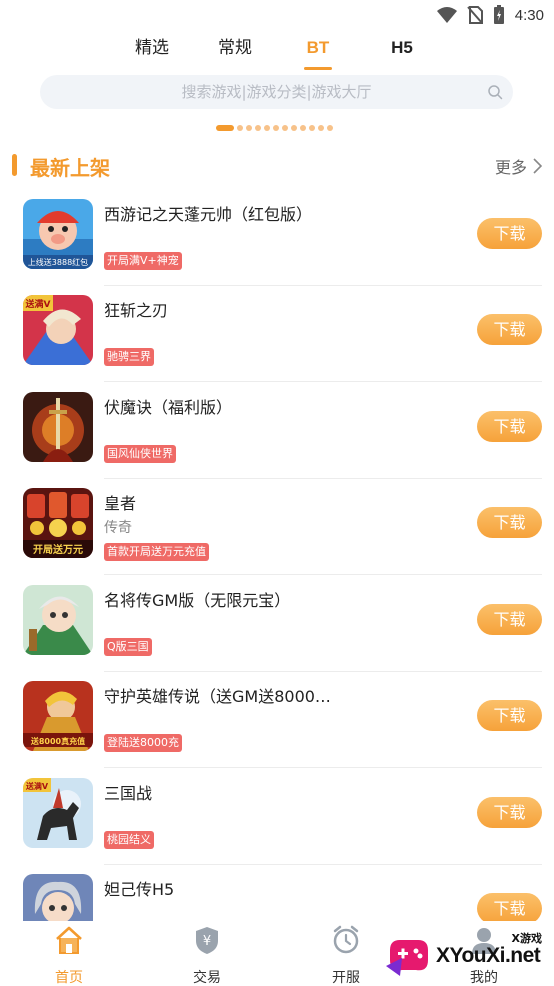  What do you see at coordinates (407, 958) in the screenshot?
I see `gamepad-logo-icon` at bounding box center [407, 958].